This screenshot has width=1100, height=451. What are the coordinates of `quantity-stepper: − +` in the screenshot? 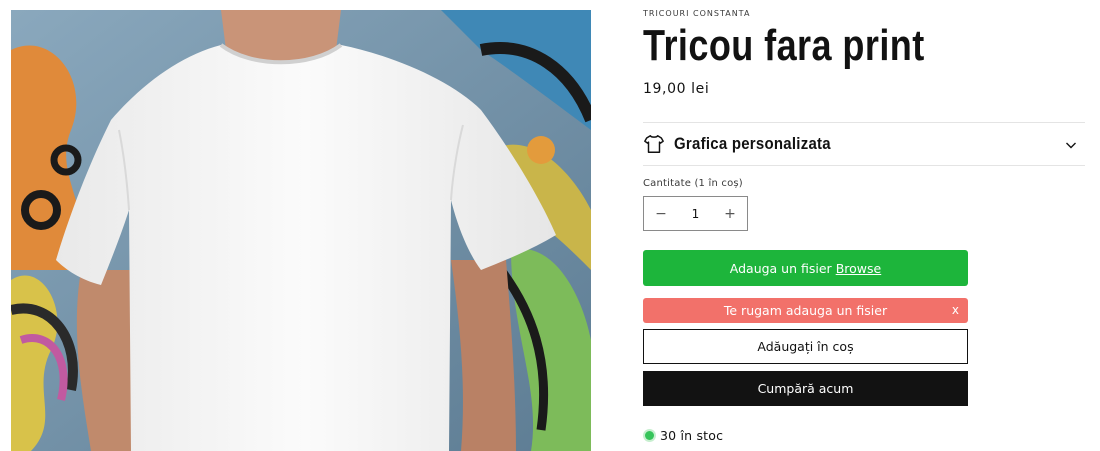 It's located at (695, 213).